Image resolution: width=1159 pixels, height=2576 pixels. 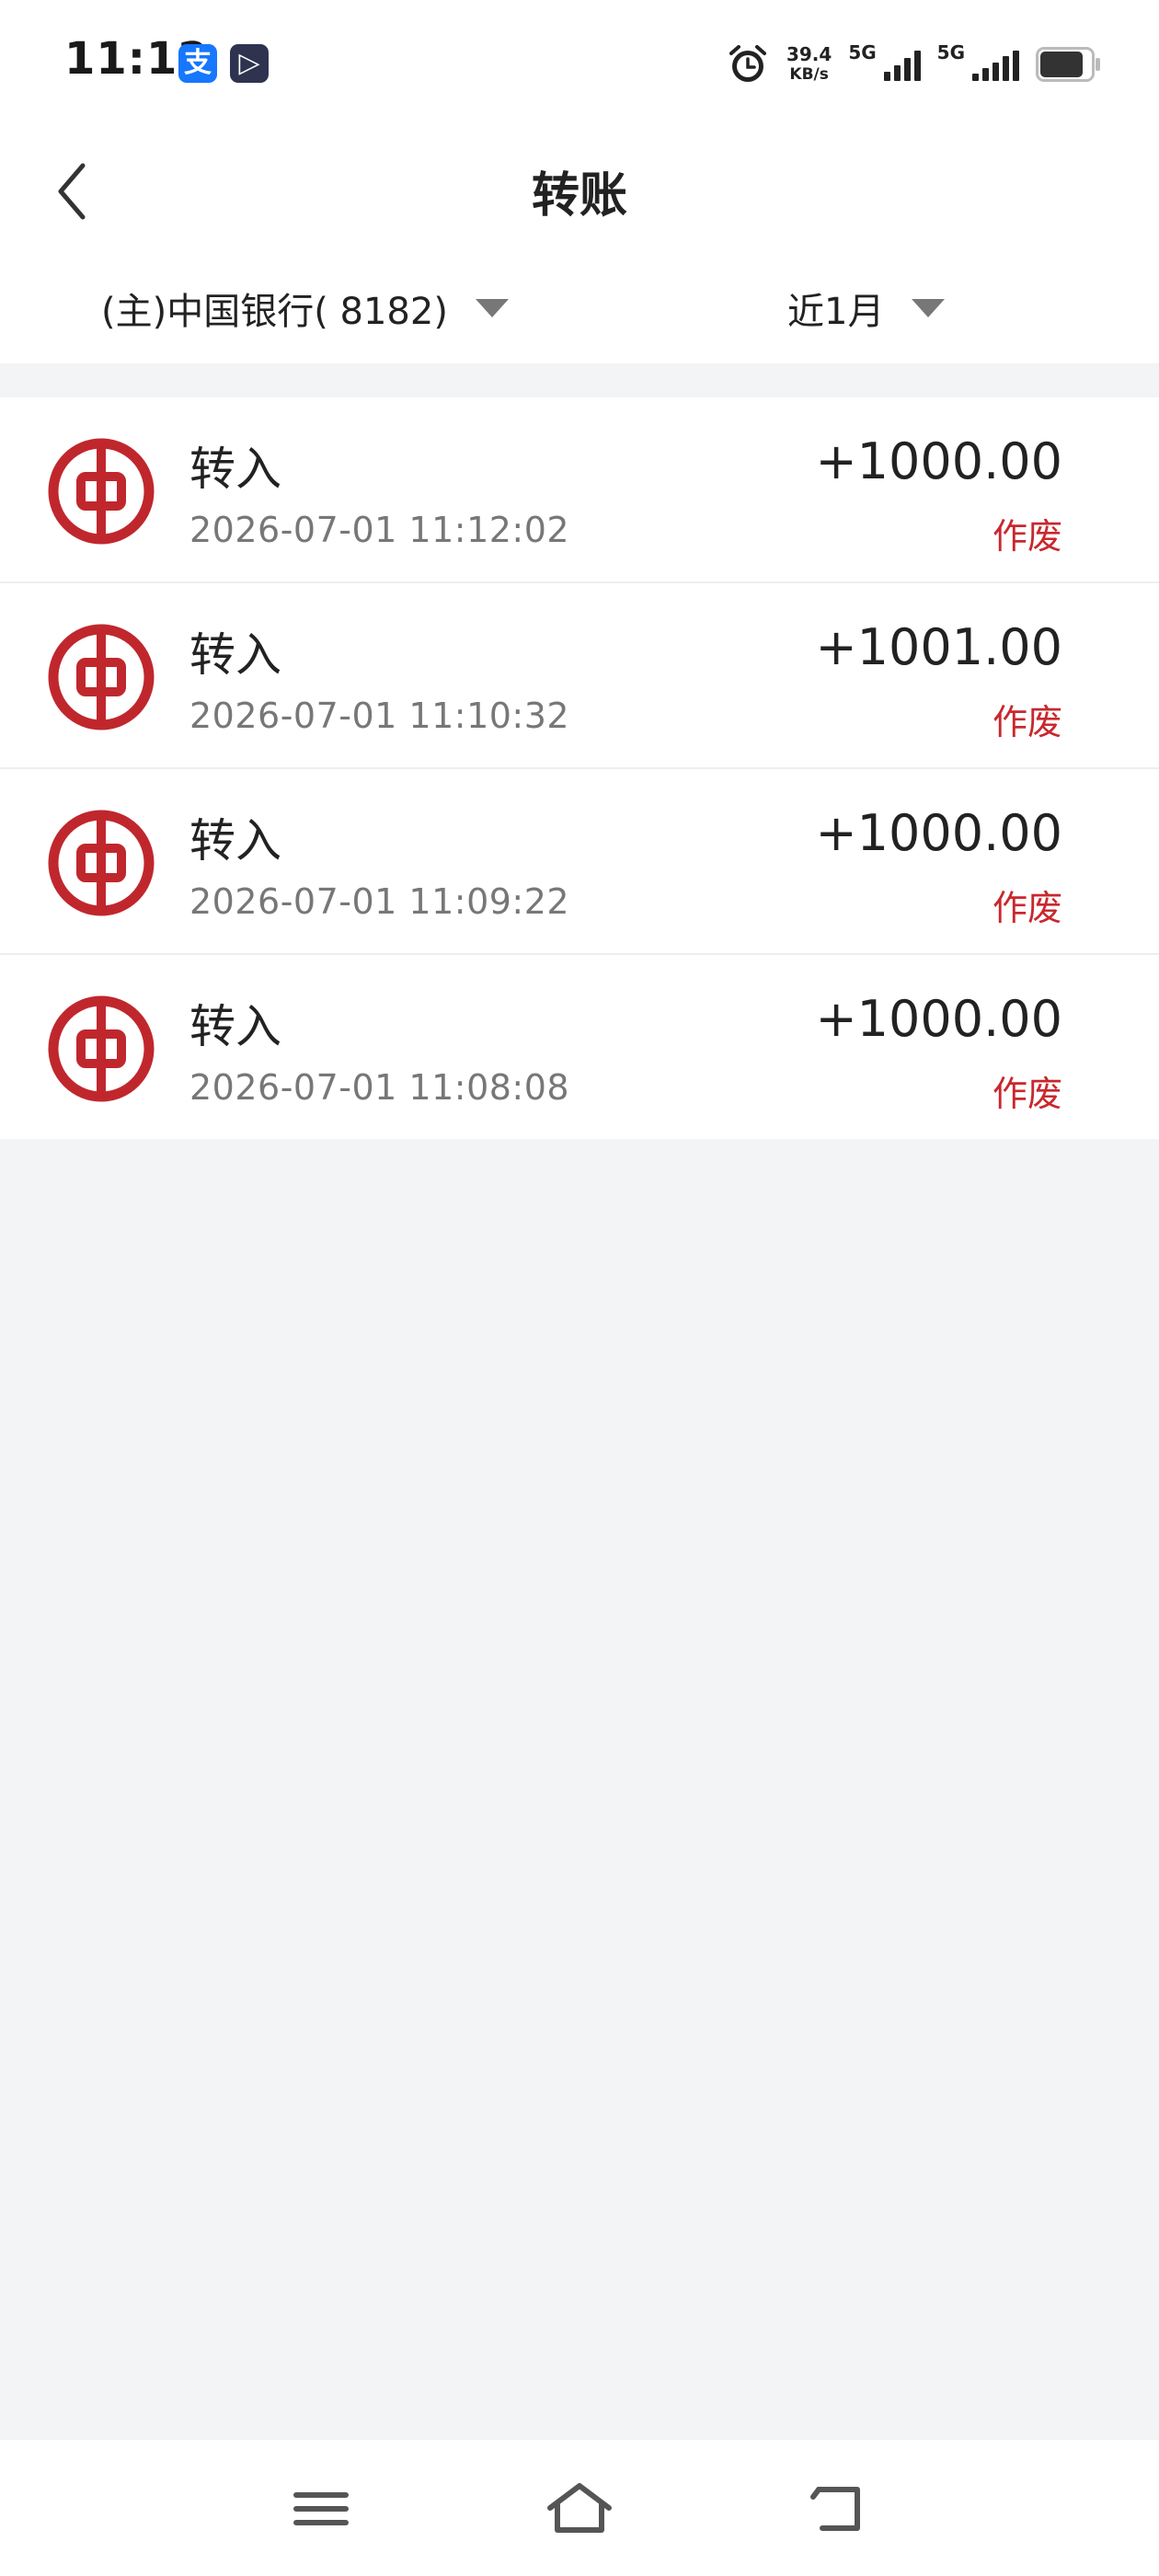 I want to click on date-range-label: 近1月, so click(x=836, y=312).